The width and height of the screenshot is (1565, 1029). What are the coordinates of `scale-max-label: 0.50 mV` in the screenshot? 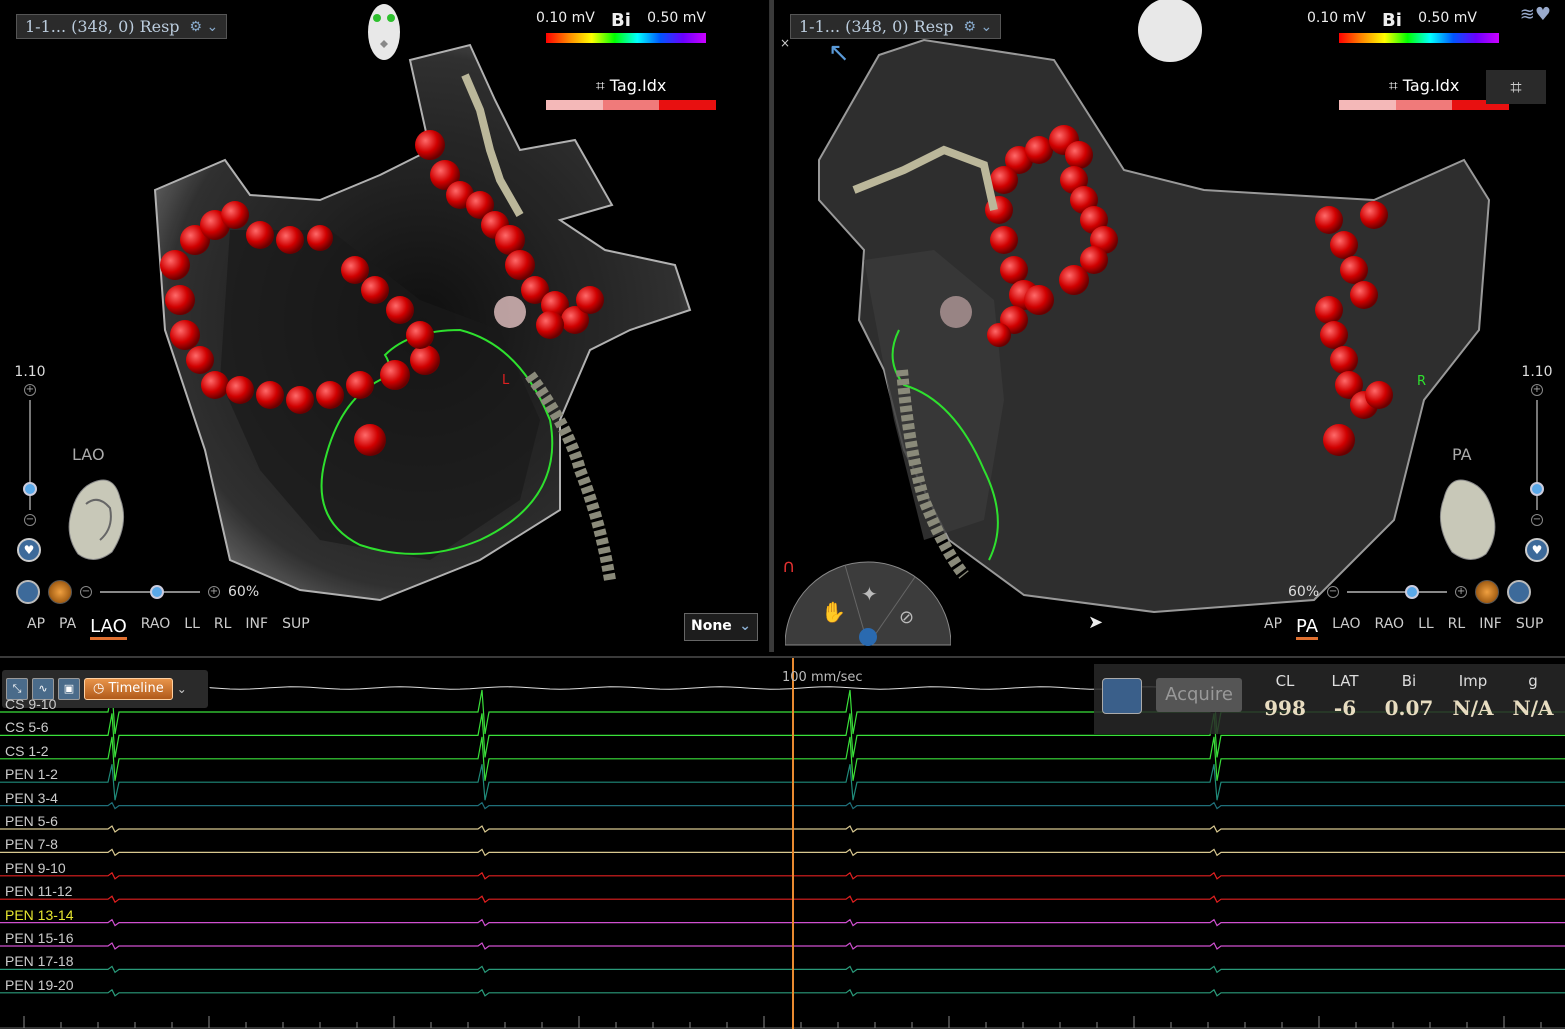 It's located at (1447, 18).